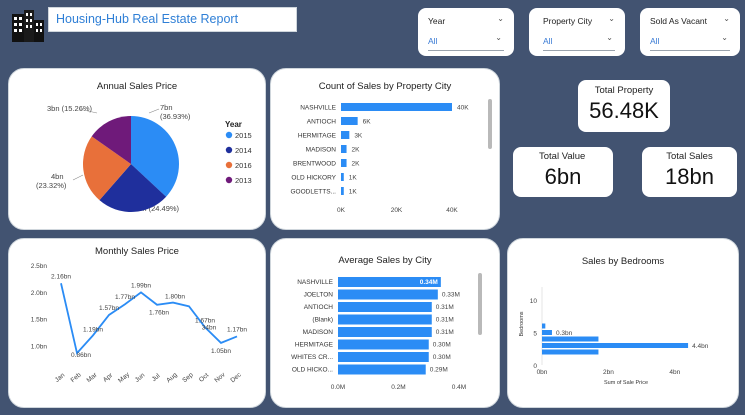 Image resolution: width=745 pixels, height=415 pixels. What do you see at coordinates (125, 297) in the screenshot?
I see `line-data-label: 1.77bn` at bounding box center [125, 297].